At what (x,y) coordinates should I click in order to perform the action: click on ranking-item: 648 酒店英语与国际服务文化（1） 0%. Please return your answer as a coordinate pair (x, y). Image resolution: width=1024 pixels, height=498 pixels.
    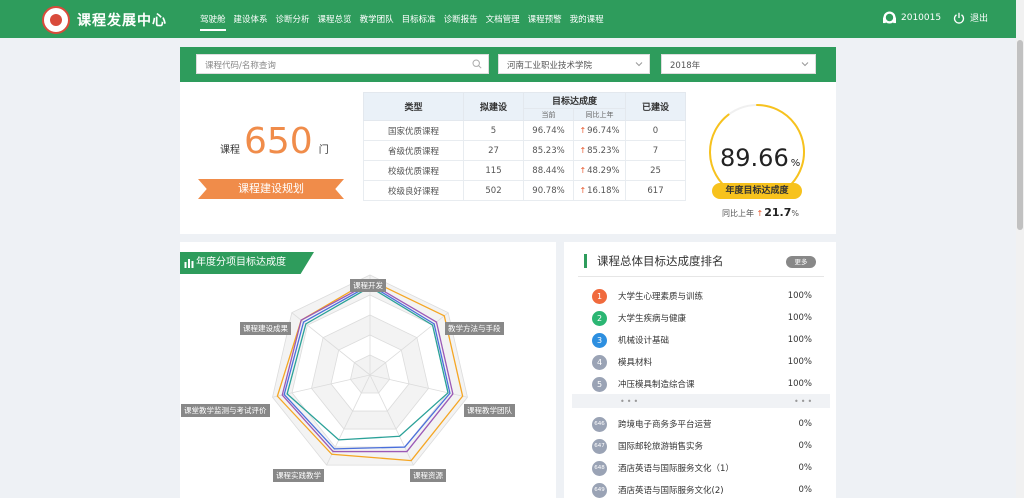
    Looking at the image, I should click on (702, 468).